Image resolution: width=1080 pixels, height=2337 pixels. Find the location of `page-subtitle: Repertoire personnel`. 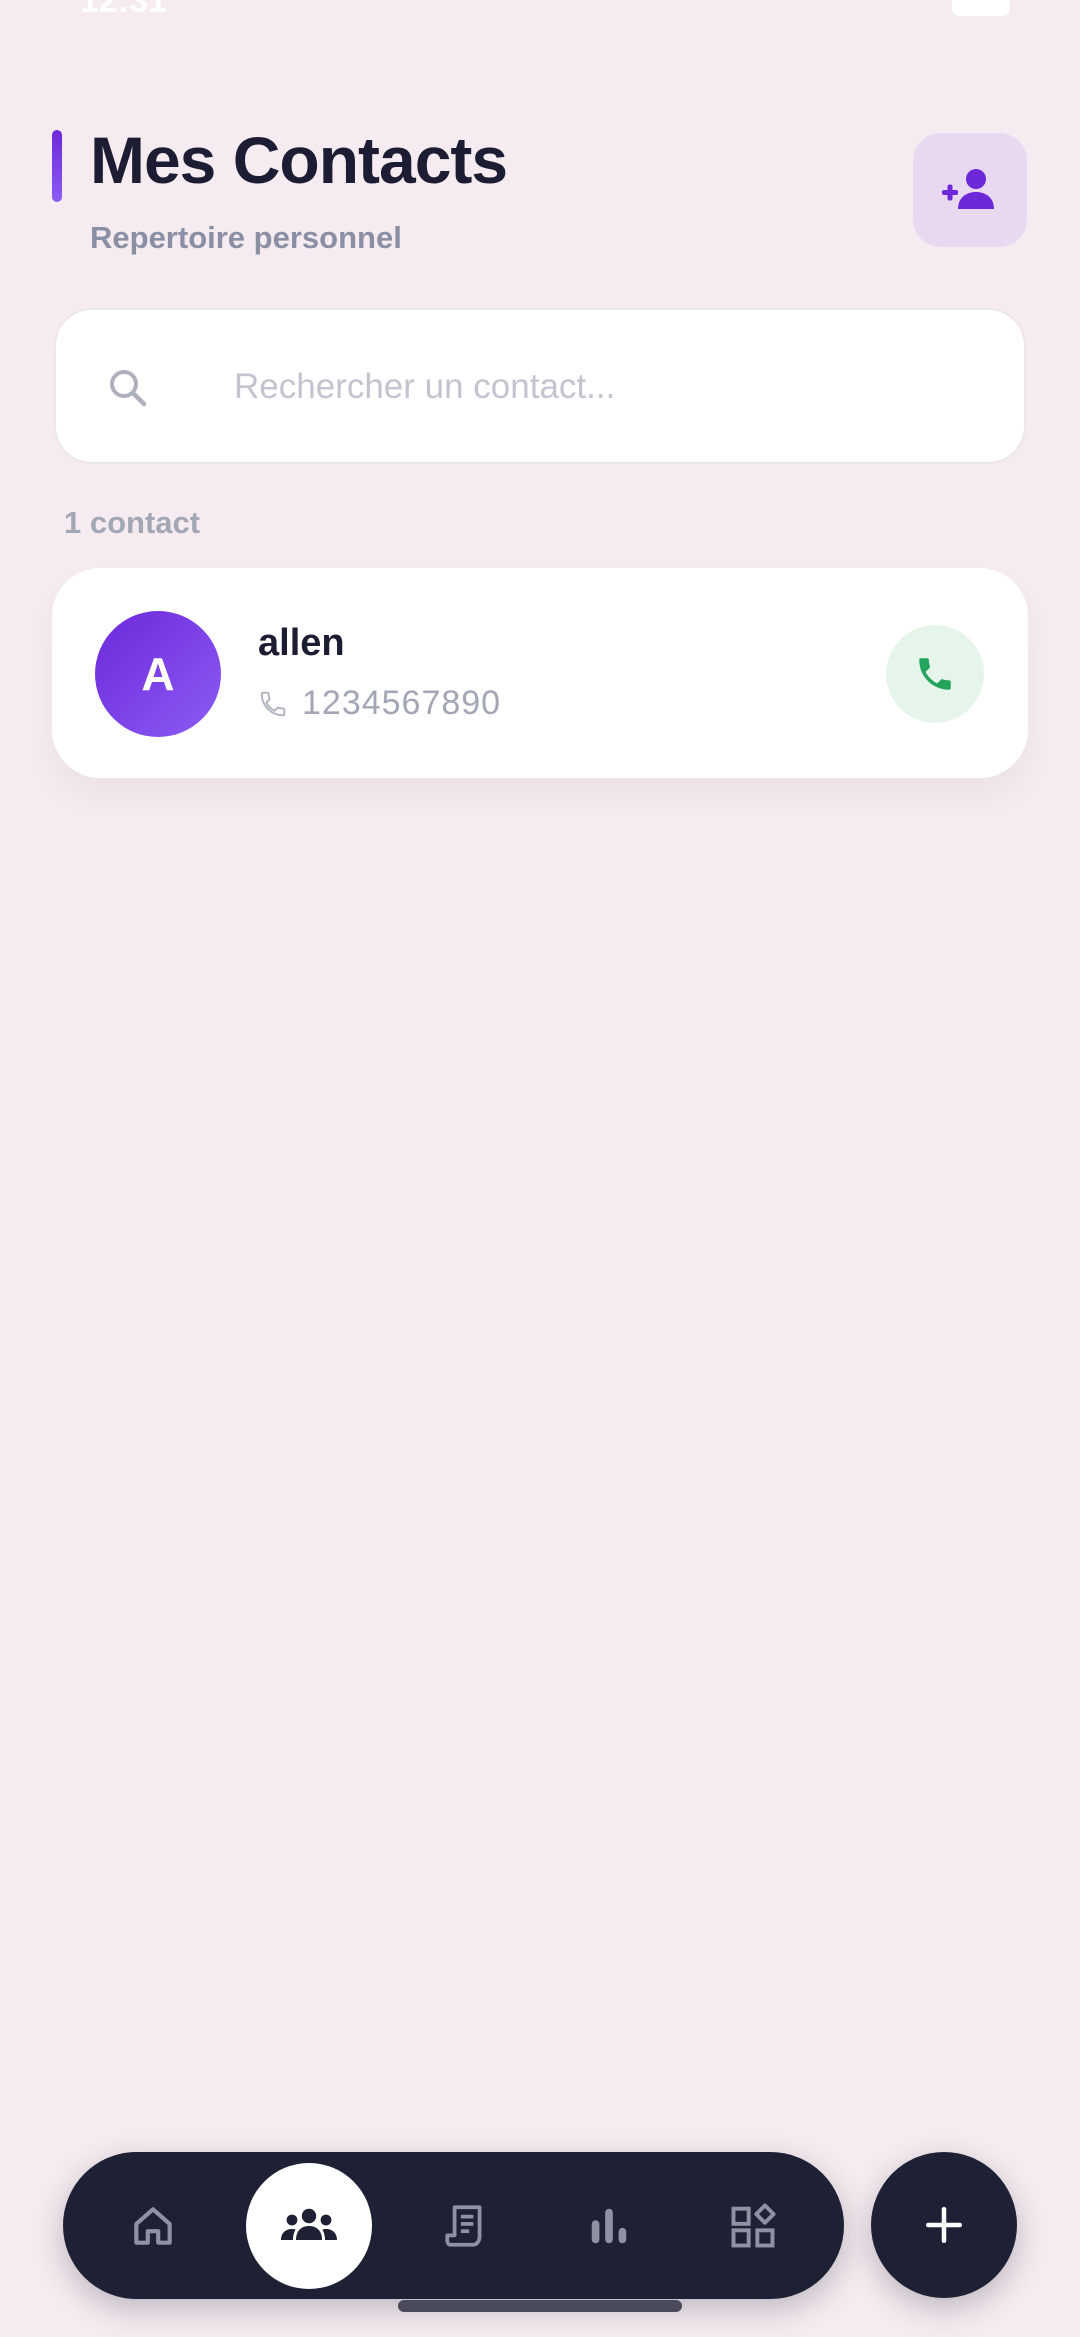

page-subtitle: Repertoire personnel is located at coordinates (246, 237).